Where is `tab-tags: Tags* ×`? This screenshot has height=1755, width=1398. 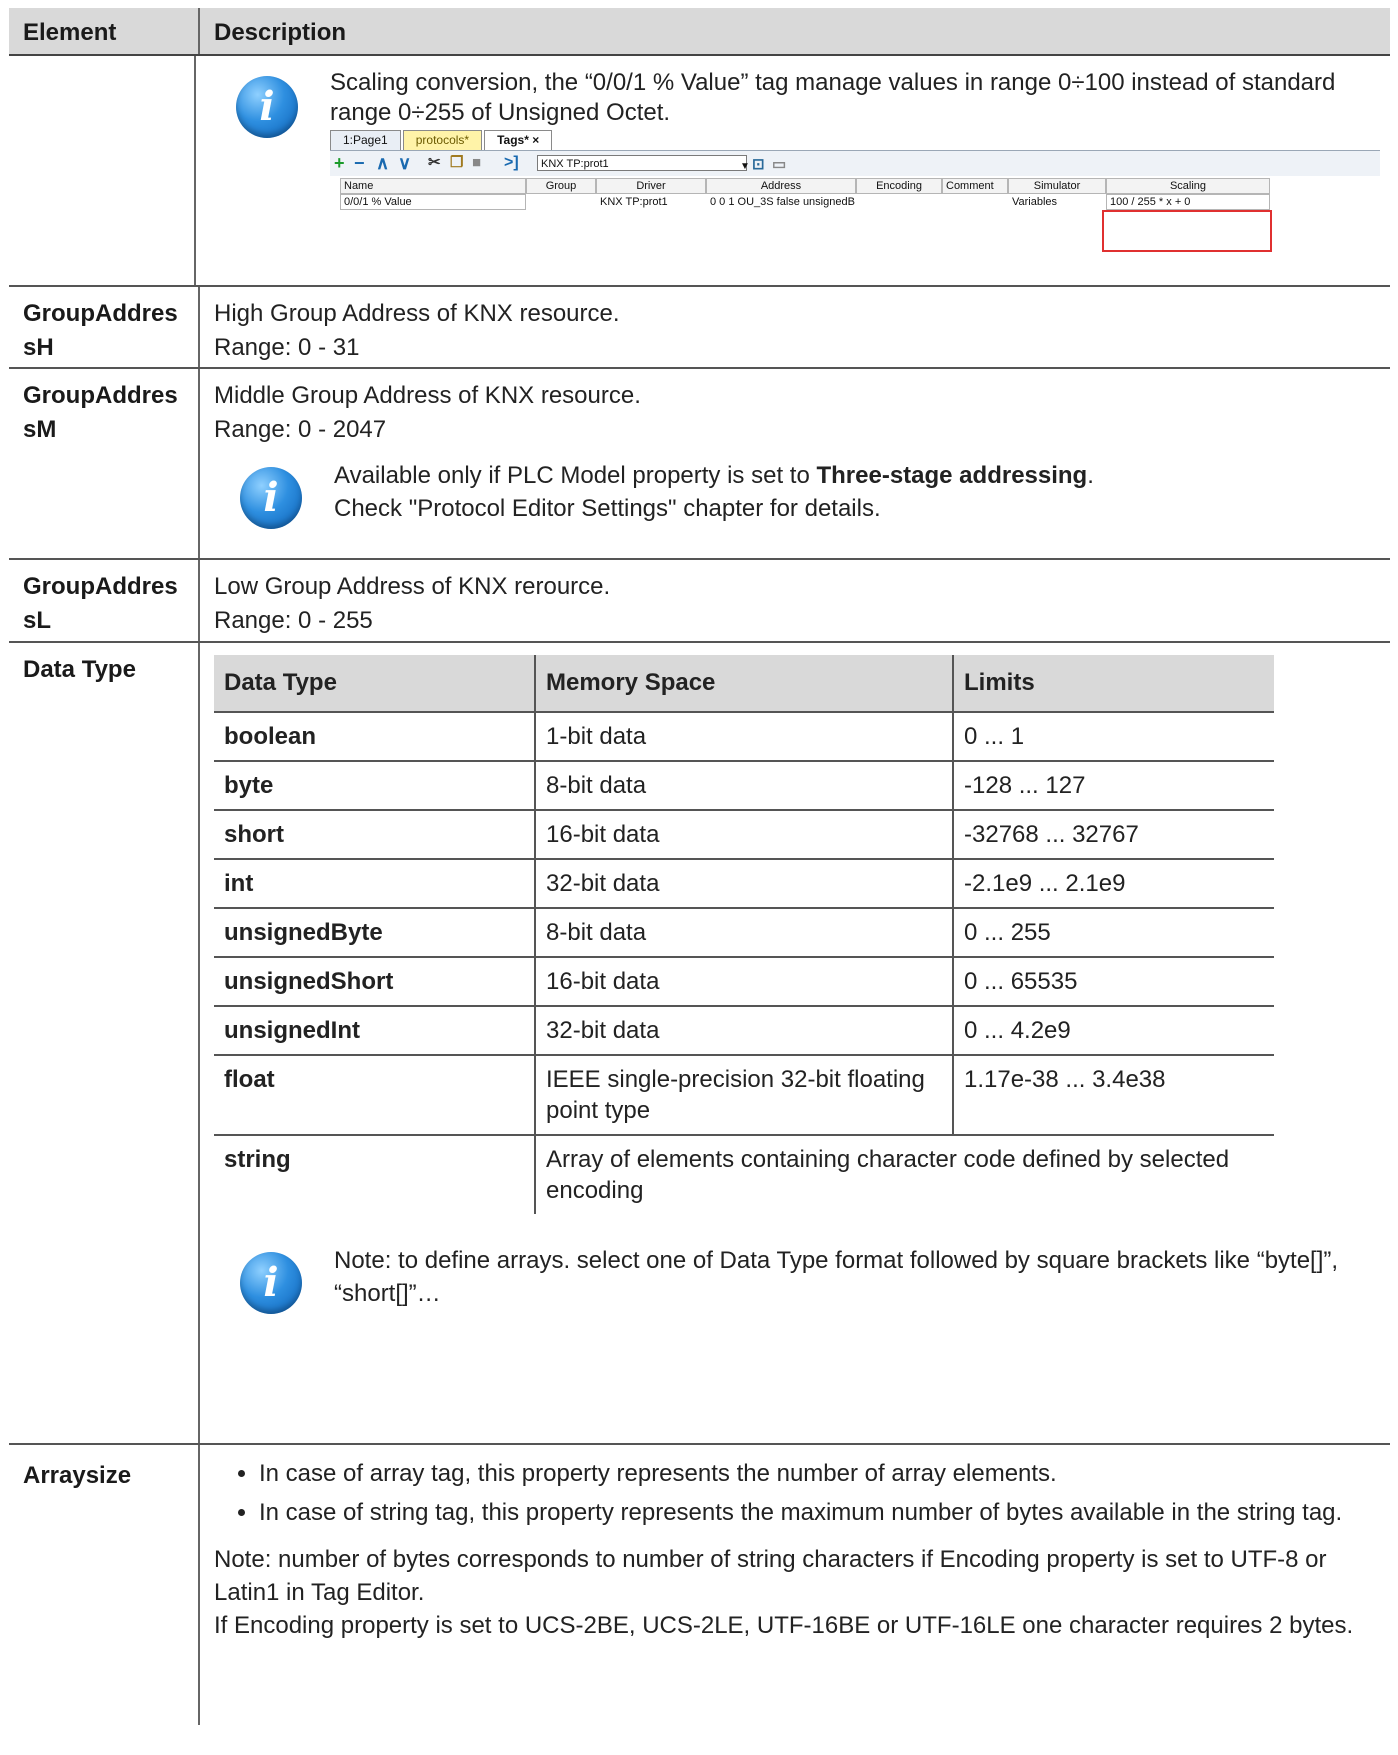 tab-tags: Tags* × is located at coordinates (518, 140).